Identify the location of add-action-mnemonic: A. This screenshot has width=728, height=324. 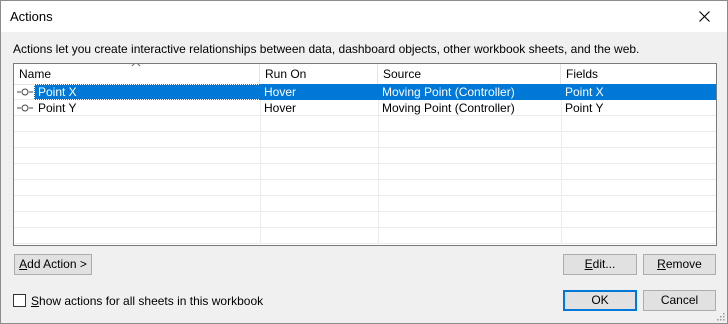
(23, 264).